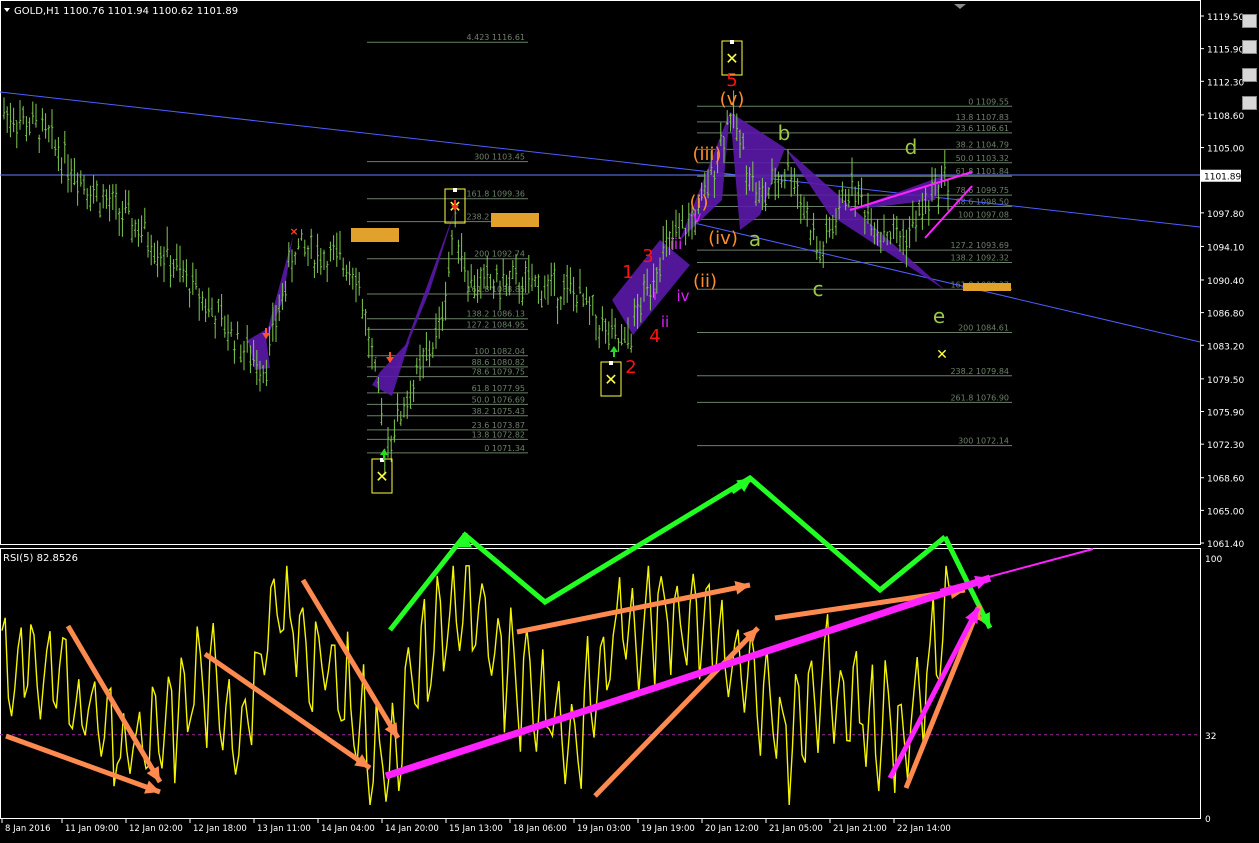 The width and height of the screenshot is (1259, 843). I want to click on time-axis-label: 15 Jan 13:00, so click(476, 829).